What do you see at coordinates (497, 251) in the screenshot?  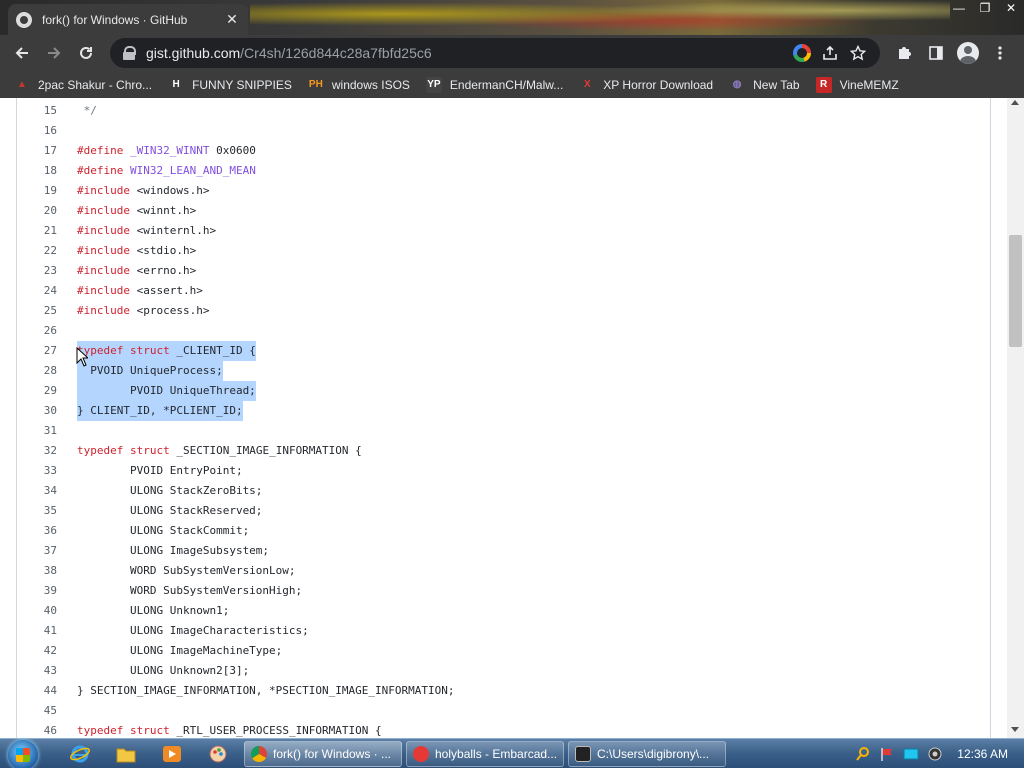 I see `code-line: 22 #include <stdio.h>` at bounding box center [497, 251].